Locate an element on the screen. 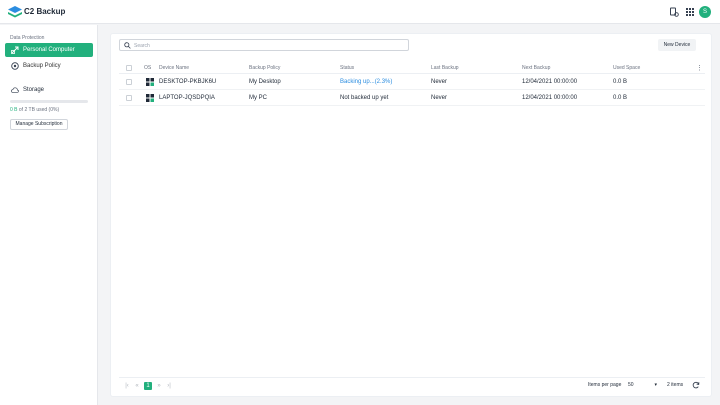  last-page-icon: ›| is located at coordinates (169, 386).